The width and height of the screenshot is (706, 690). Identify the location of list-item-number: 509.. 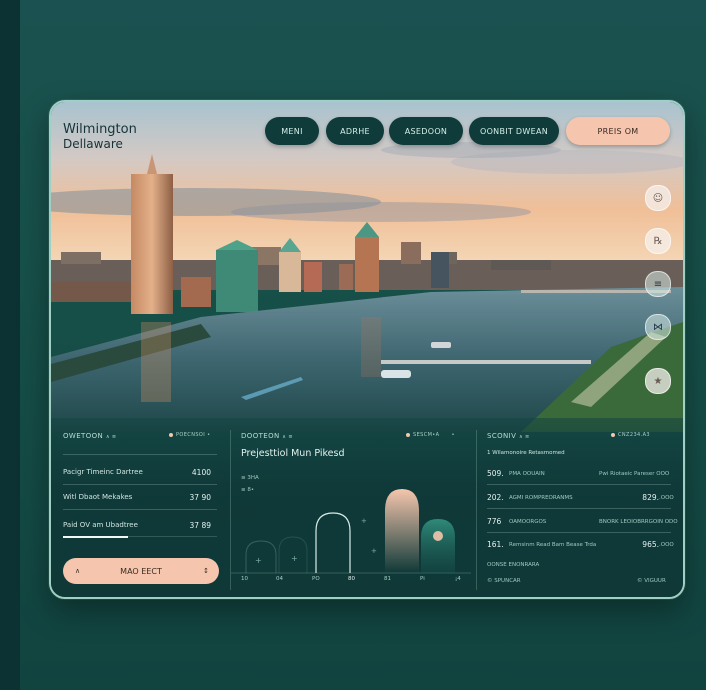
(495, 473).